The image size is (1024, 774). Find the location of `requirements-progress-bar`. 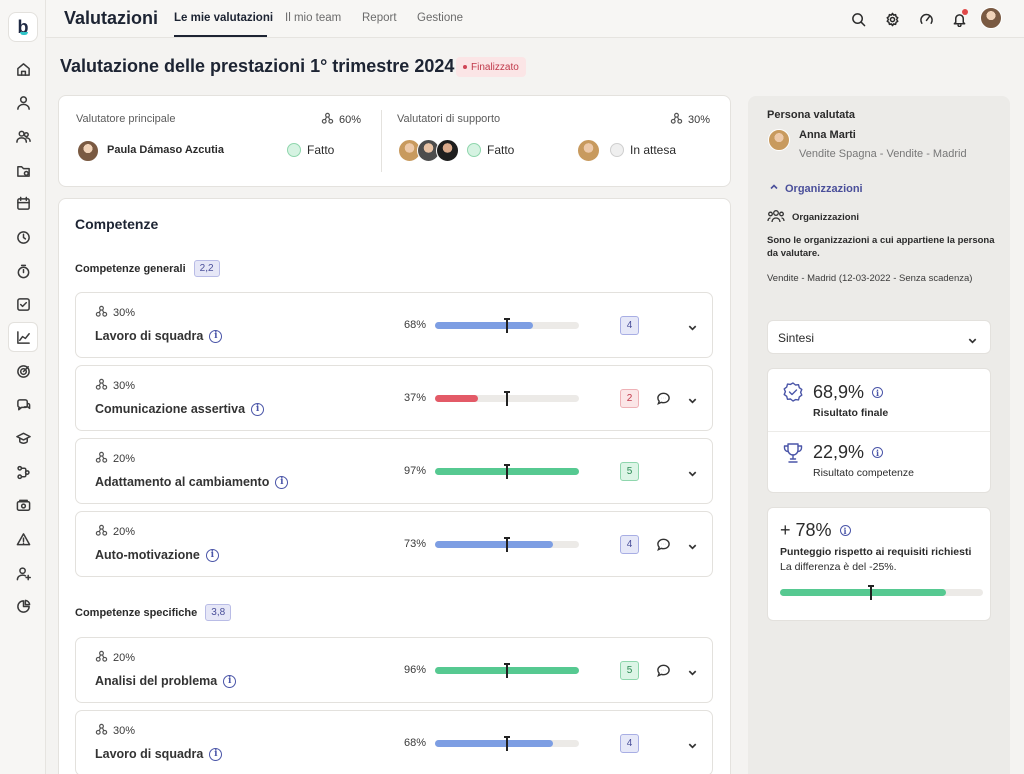

requirements-progress-bar is located at coordinates (881, 592).